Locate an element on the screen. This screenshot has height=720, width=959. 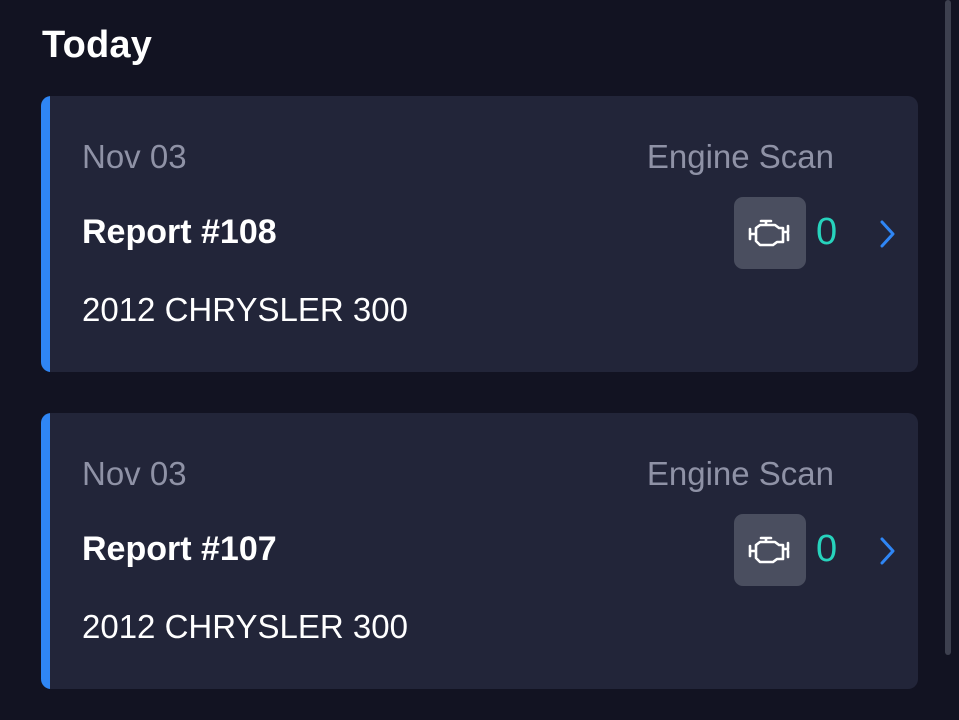
scrollbar is located at coordinates (948, 327).